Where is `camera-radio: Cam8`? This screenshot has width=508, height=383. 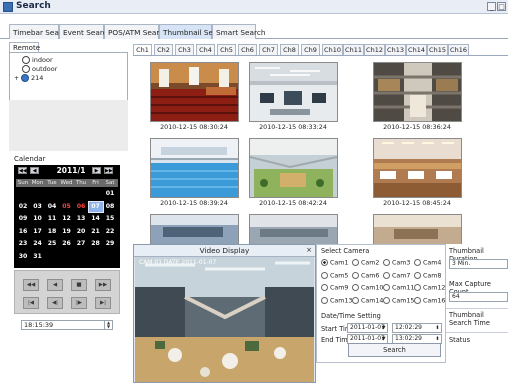 camera-radio: Cam8 is located at coordinates (427, 275).